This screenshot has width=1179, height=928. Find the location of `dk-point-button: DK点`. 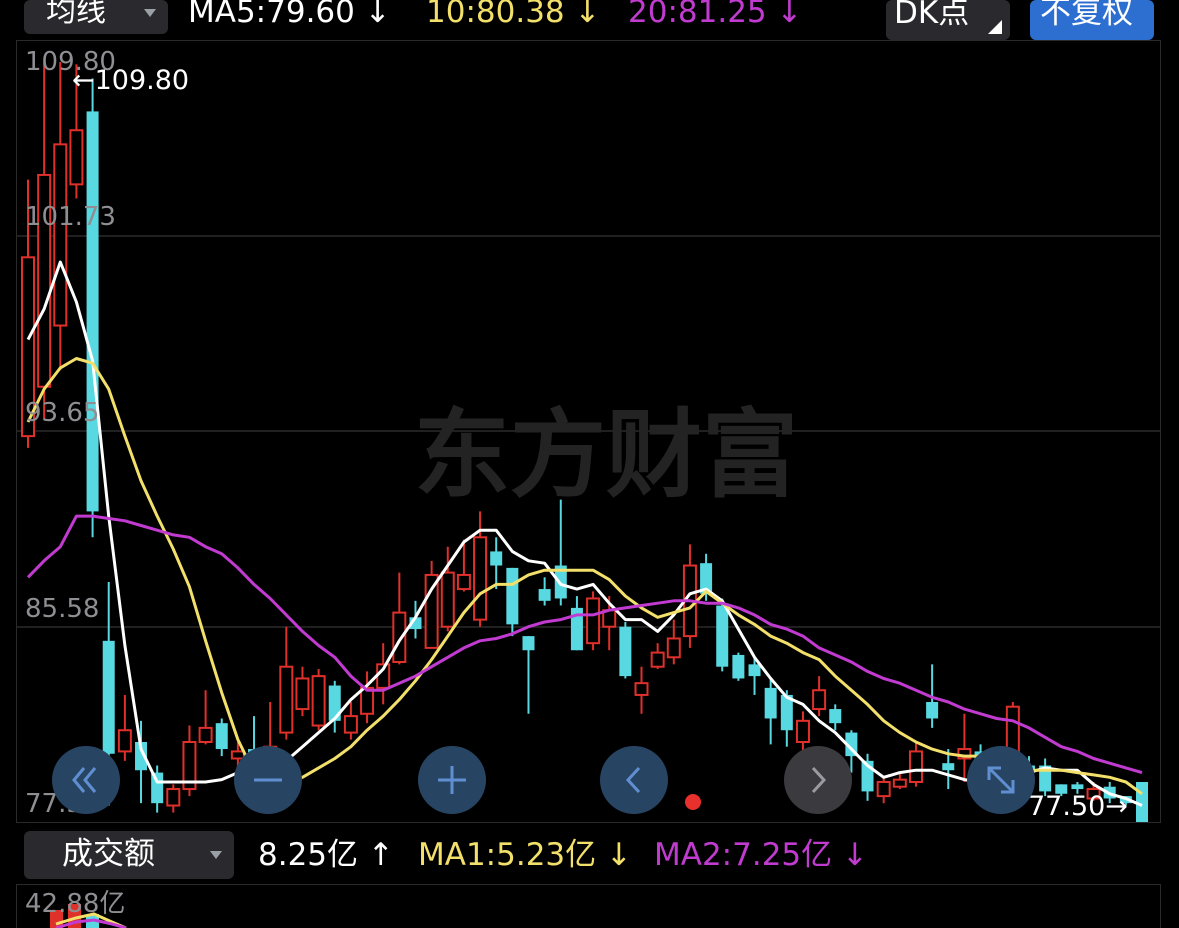

dk-point-button: DK点 is located at coordinates (948, 20).